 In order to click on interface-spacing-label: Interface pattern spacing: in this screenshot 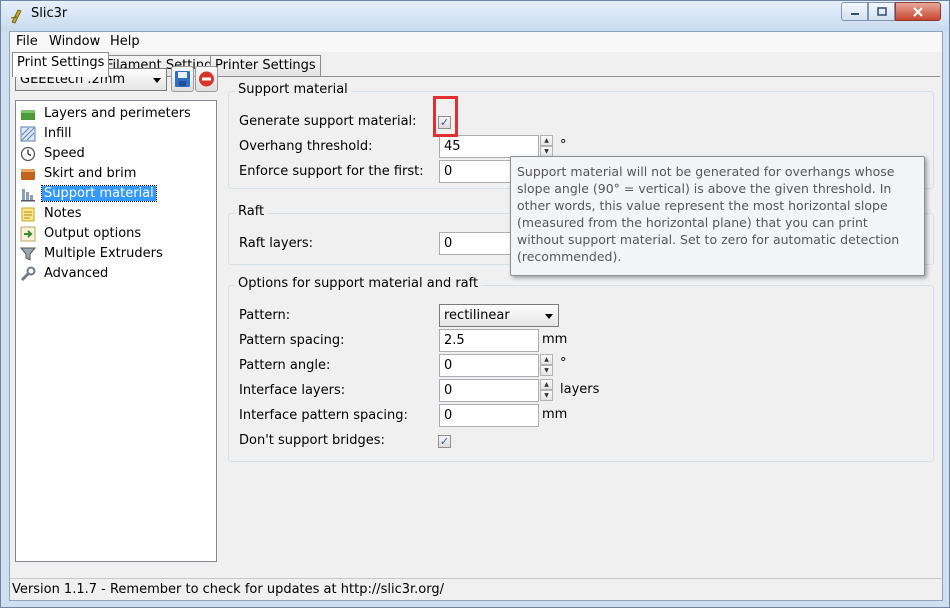, I will do `click(323, 415)`.